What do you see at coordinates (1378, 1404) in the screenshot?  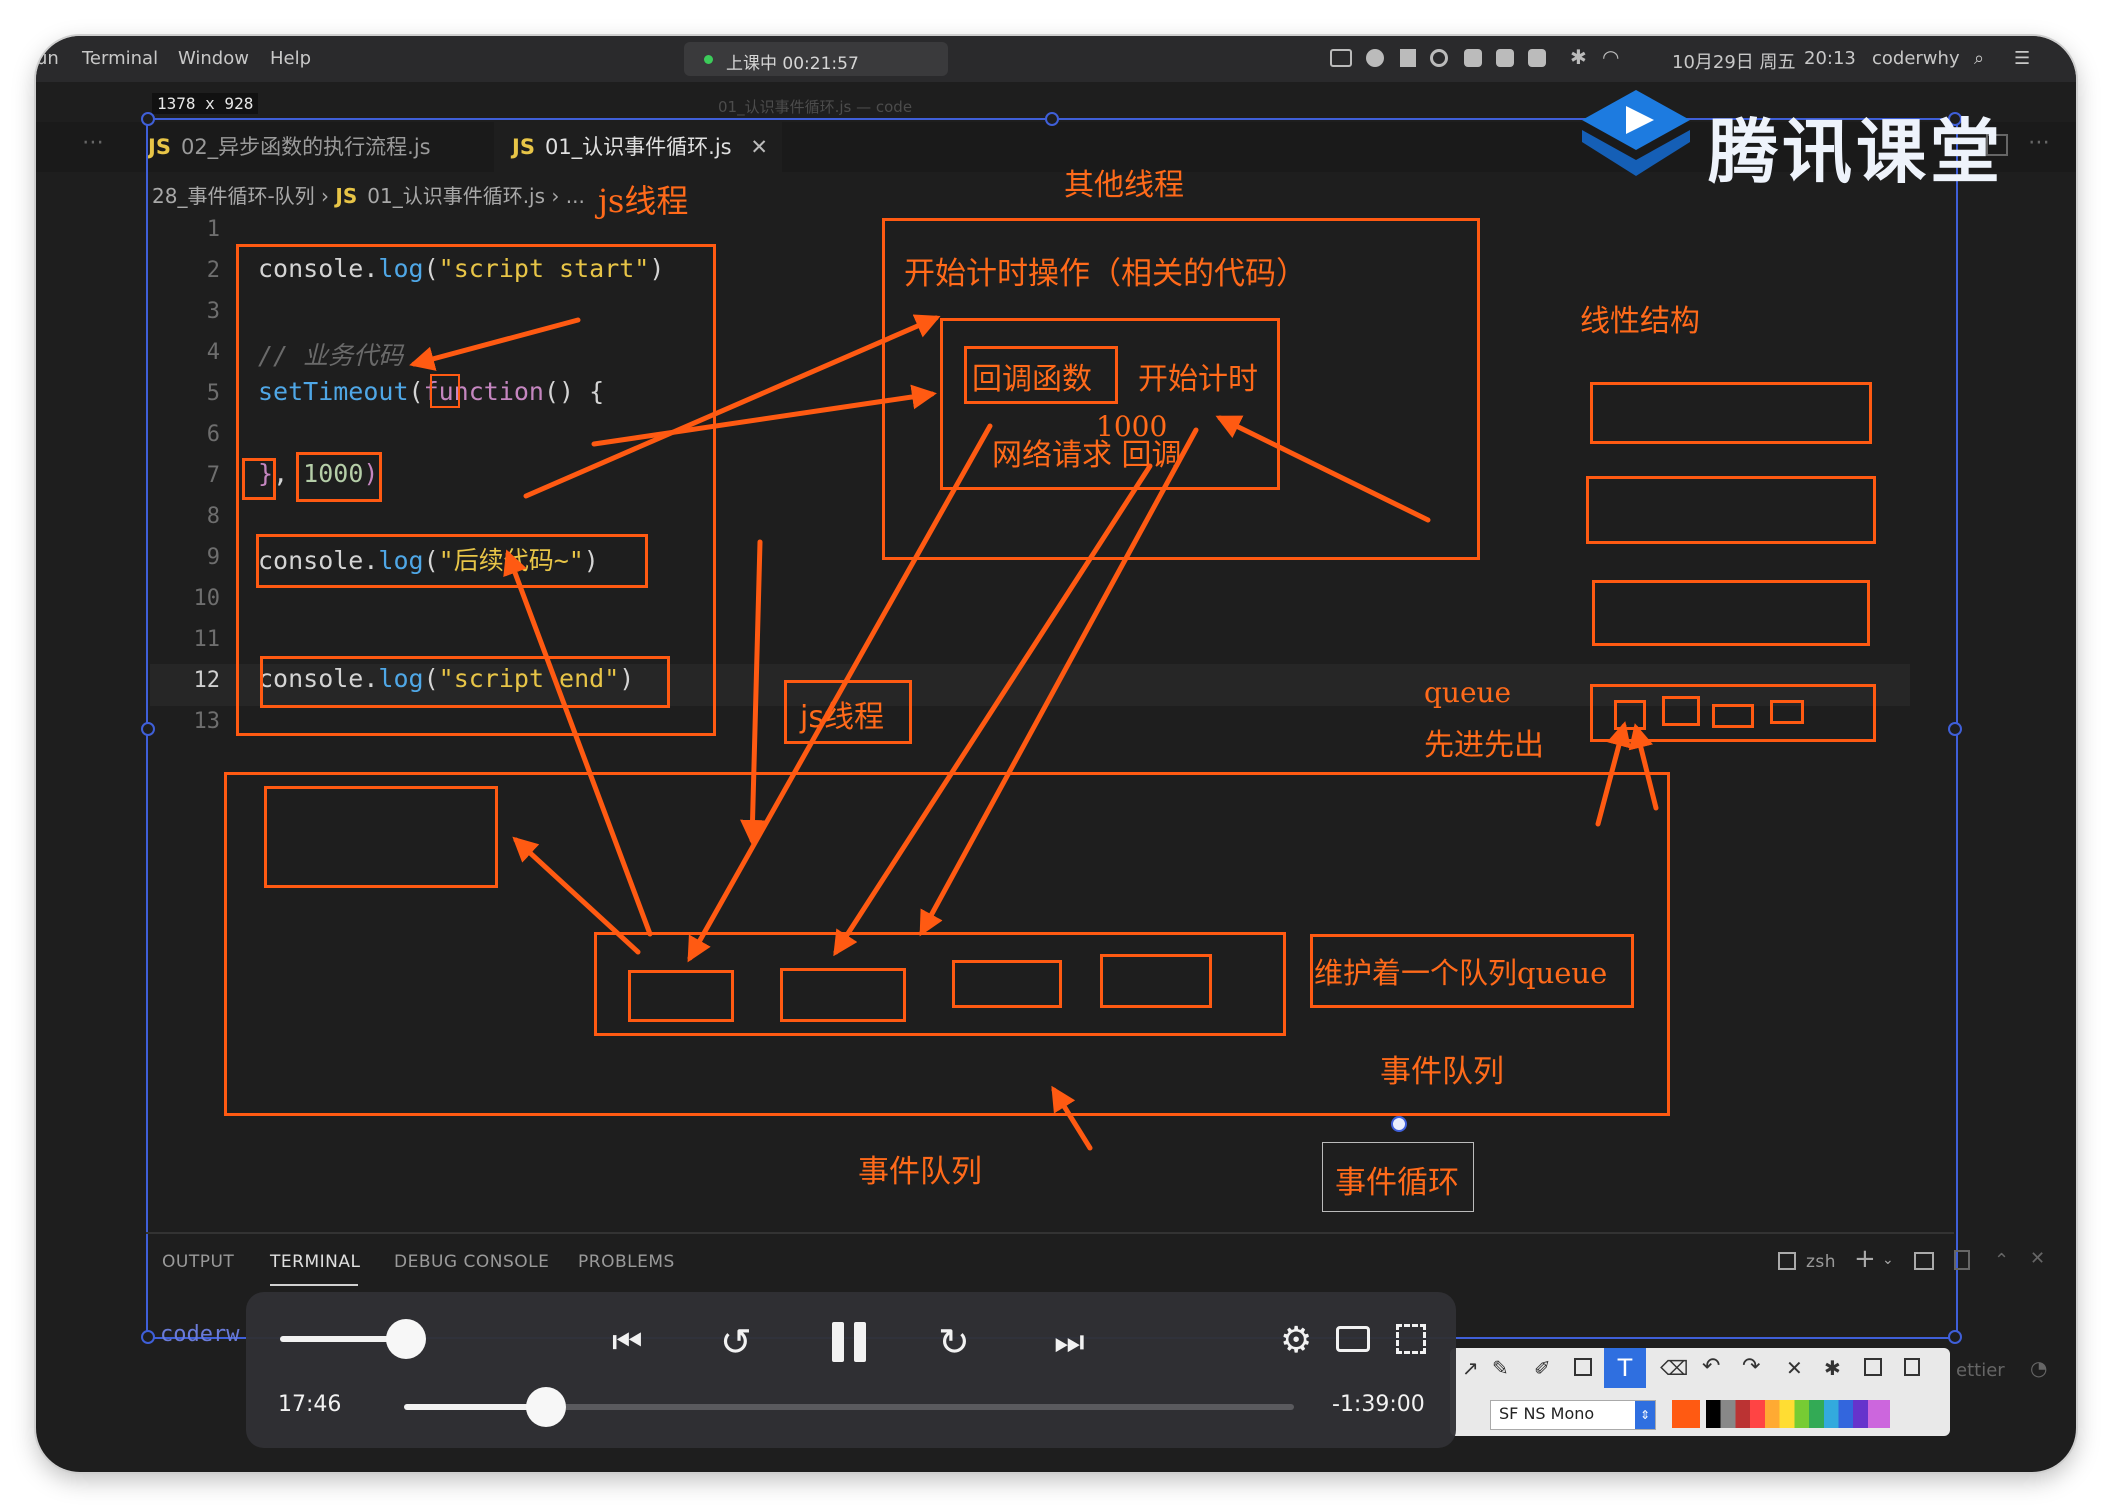 I see `remaining-time: -1:39:00` at bounding box center [1378, 1404].